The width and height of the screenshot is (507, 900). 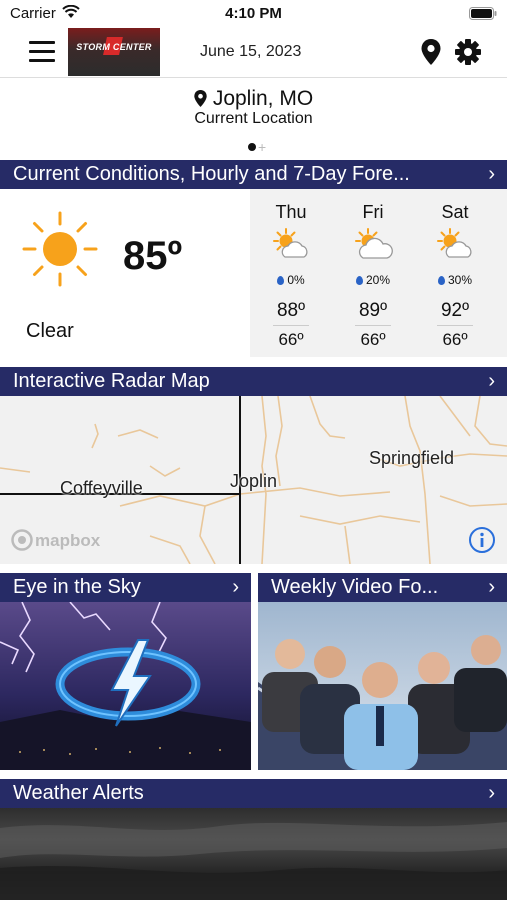 What do you see at coordinates (291, 280) in the screenshot?
I see `precip-chance: 0%` at bounding box center [291, 280].